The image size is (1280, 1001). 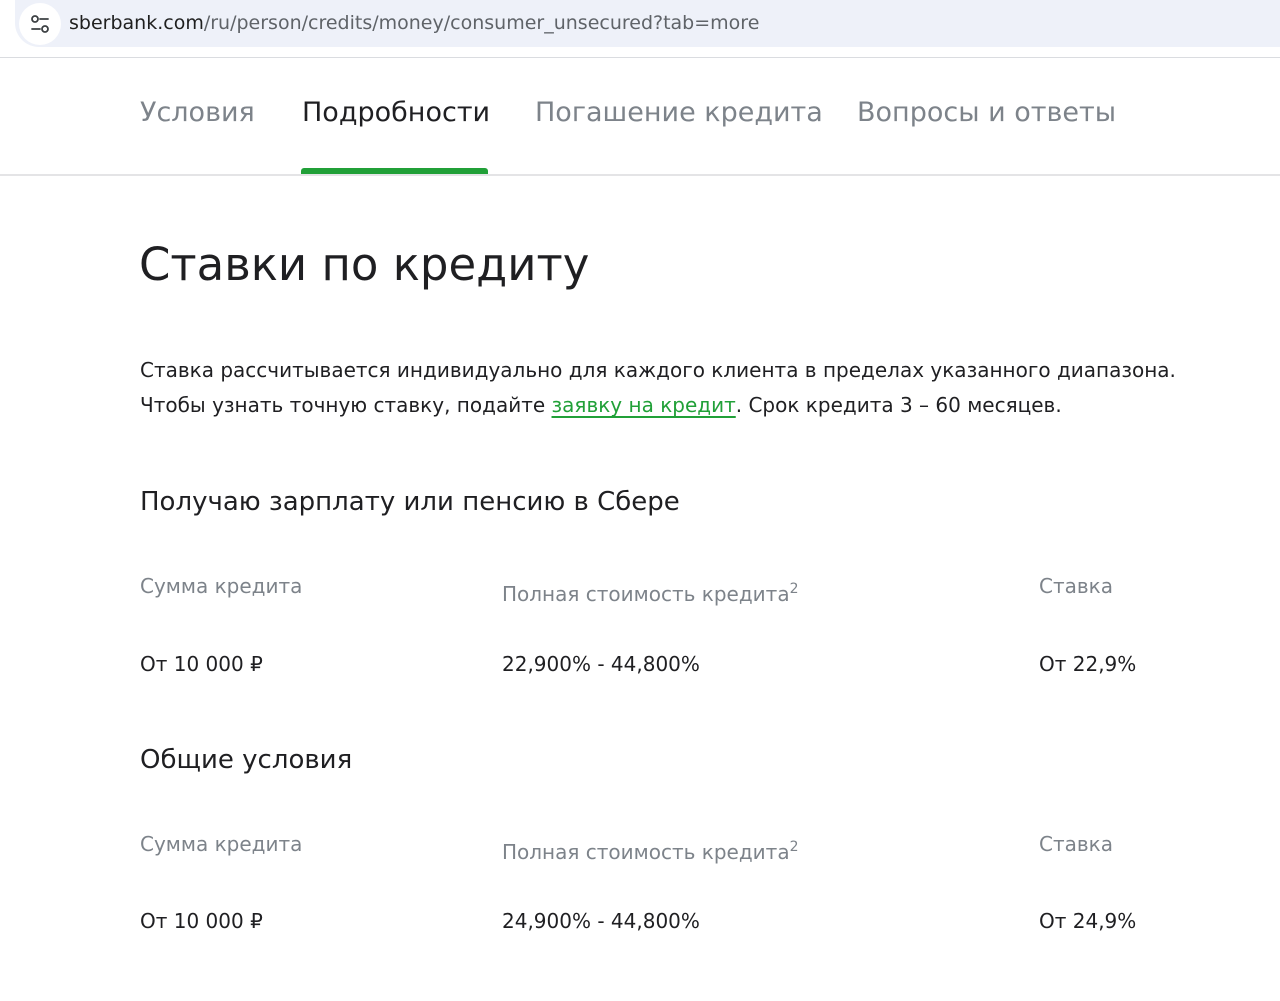 What do you see at coordinates (346, 405) in the screenshot?
I see `intro-line-2-start: Чтобы узнать точную ставку, подайте` at bounding box center [346, 405].